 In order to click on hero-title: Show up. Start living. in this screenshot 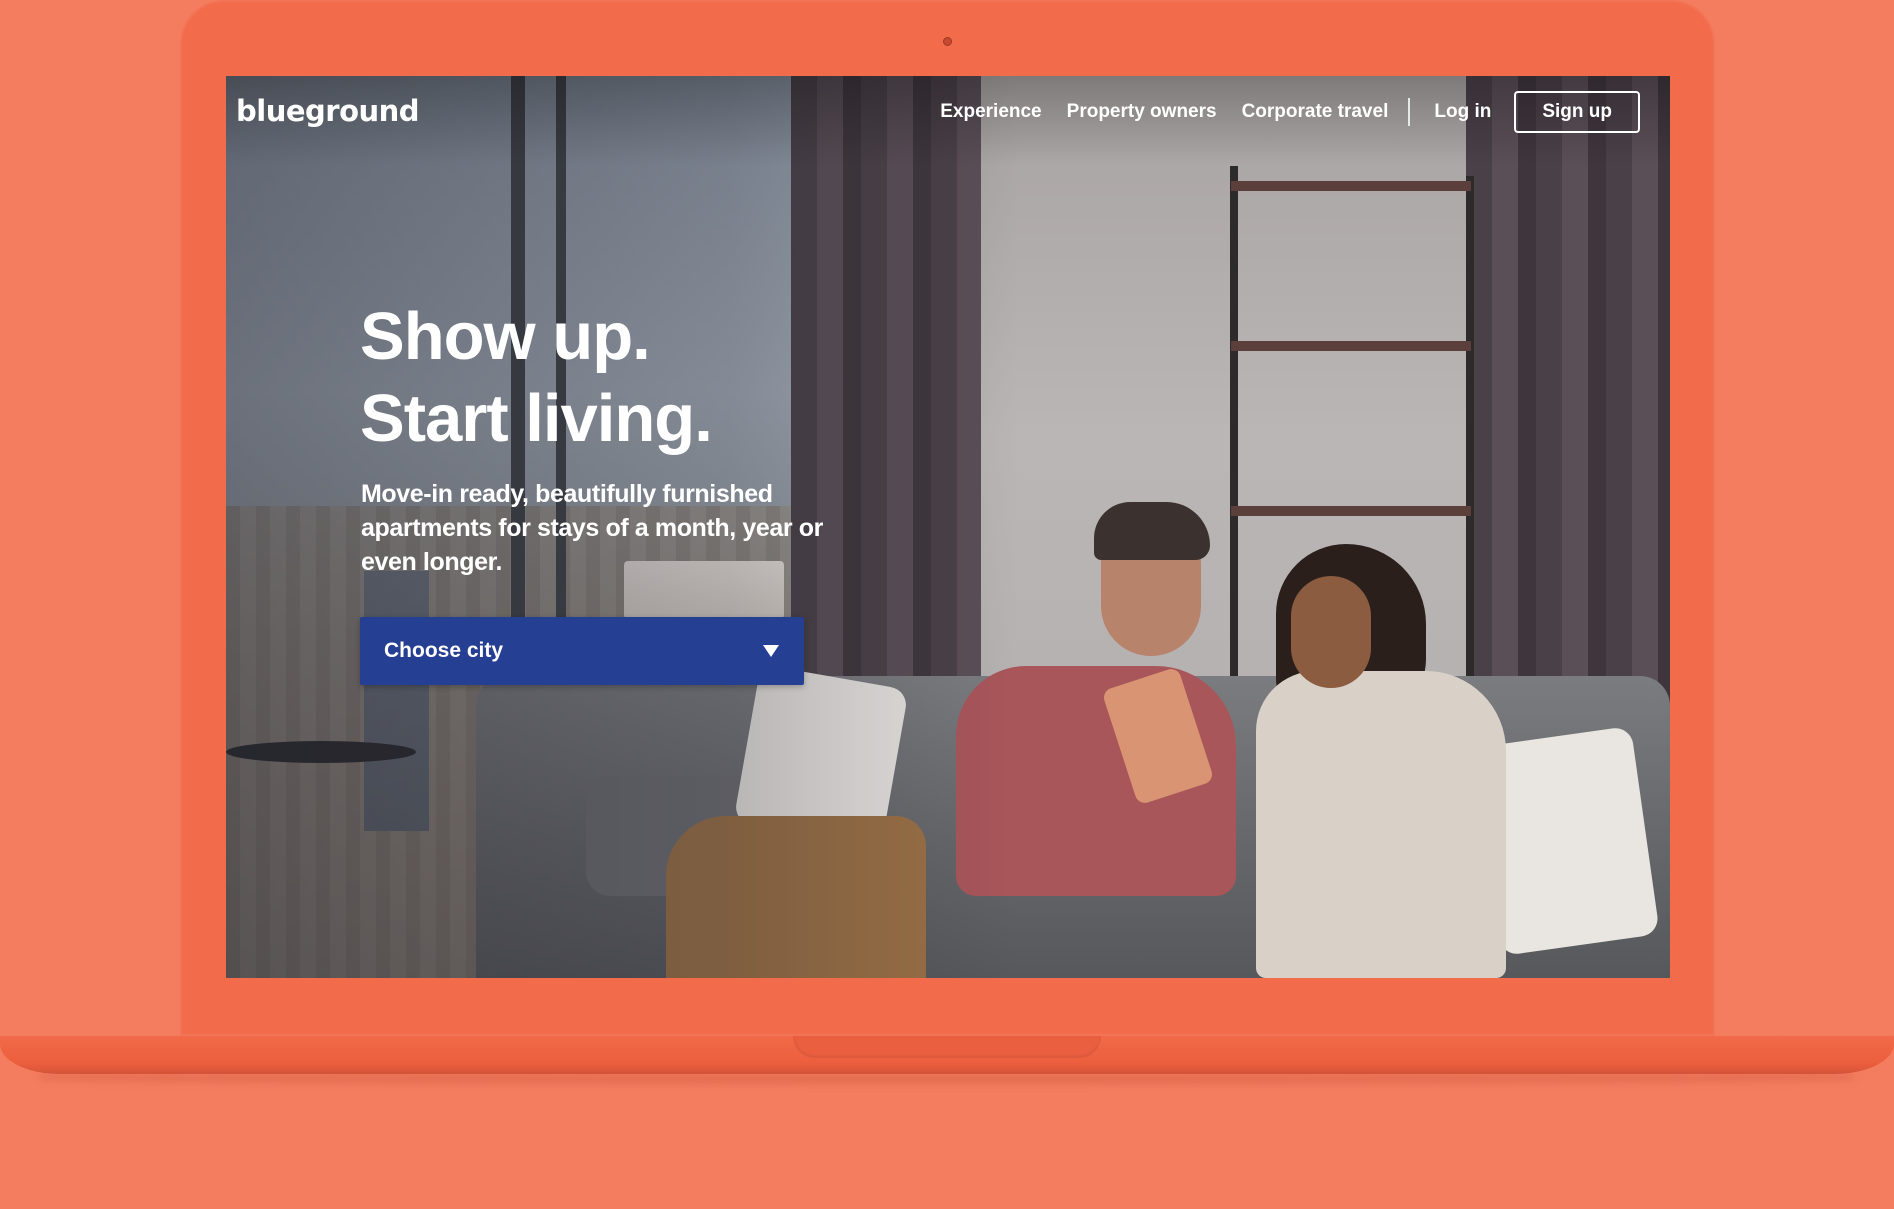, I will do `click(536, 378)`.